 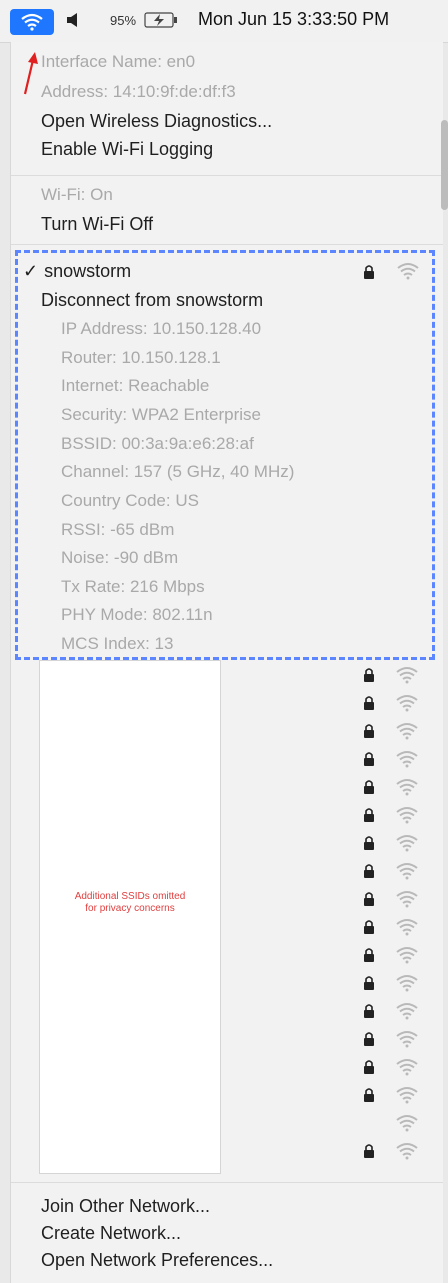 I want to click on wifi-menu-button, so click(x=32, y=22).